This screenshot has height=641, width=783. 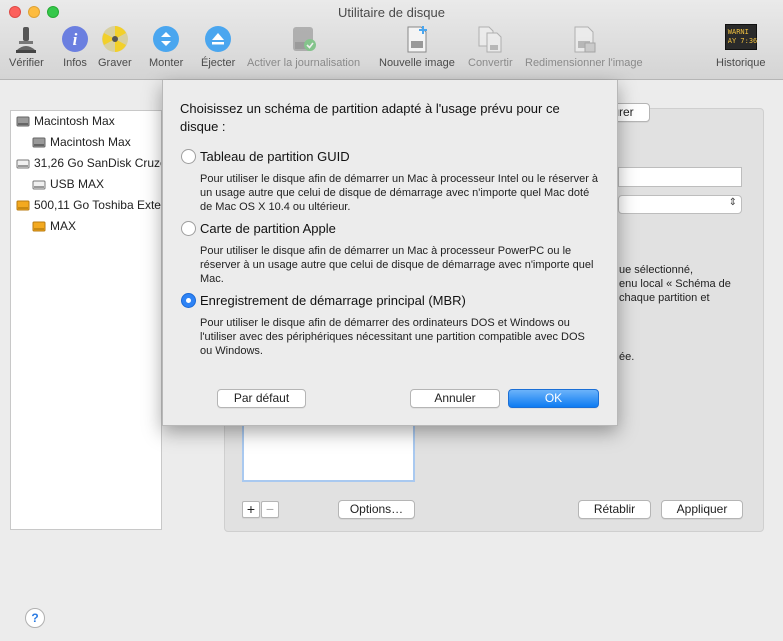 What do you see at coordinates (88, 123) in the screenshot?
I see `sidebar-item-internal-disk: Macintosh Max` at bounding box center [88, 123].